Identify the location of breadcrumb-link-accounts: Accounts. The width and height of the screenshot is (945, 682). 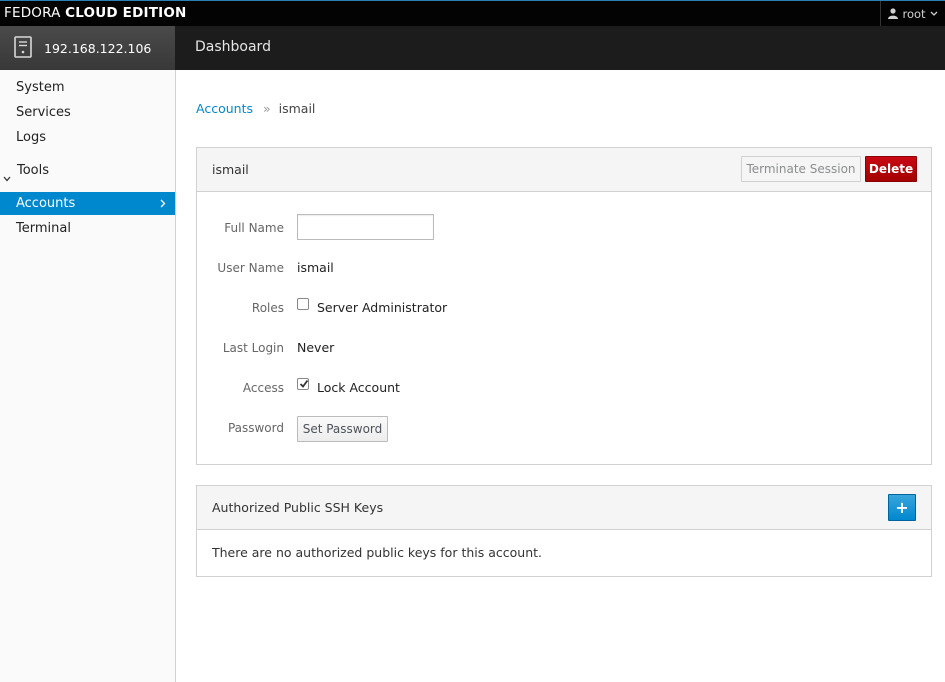
(224, 108).